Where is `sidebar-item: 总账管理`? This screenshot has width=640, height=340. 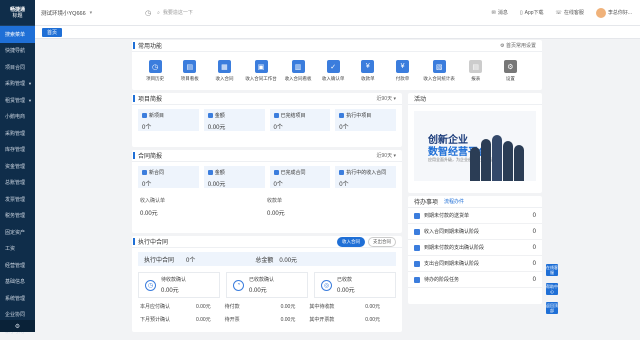
sidebar-item: 总账管理 is located at coordinates (17, 183).